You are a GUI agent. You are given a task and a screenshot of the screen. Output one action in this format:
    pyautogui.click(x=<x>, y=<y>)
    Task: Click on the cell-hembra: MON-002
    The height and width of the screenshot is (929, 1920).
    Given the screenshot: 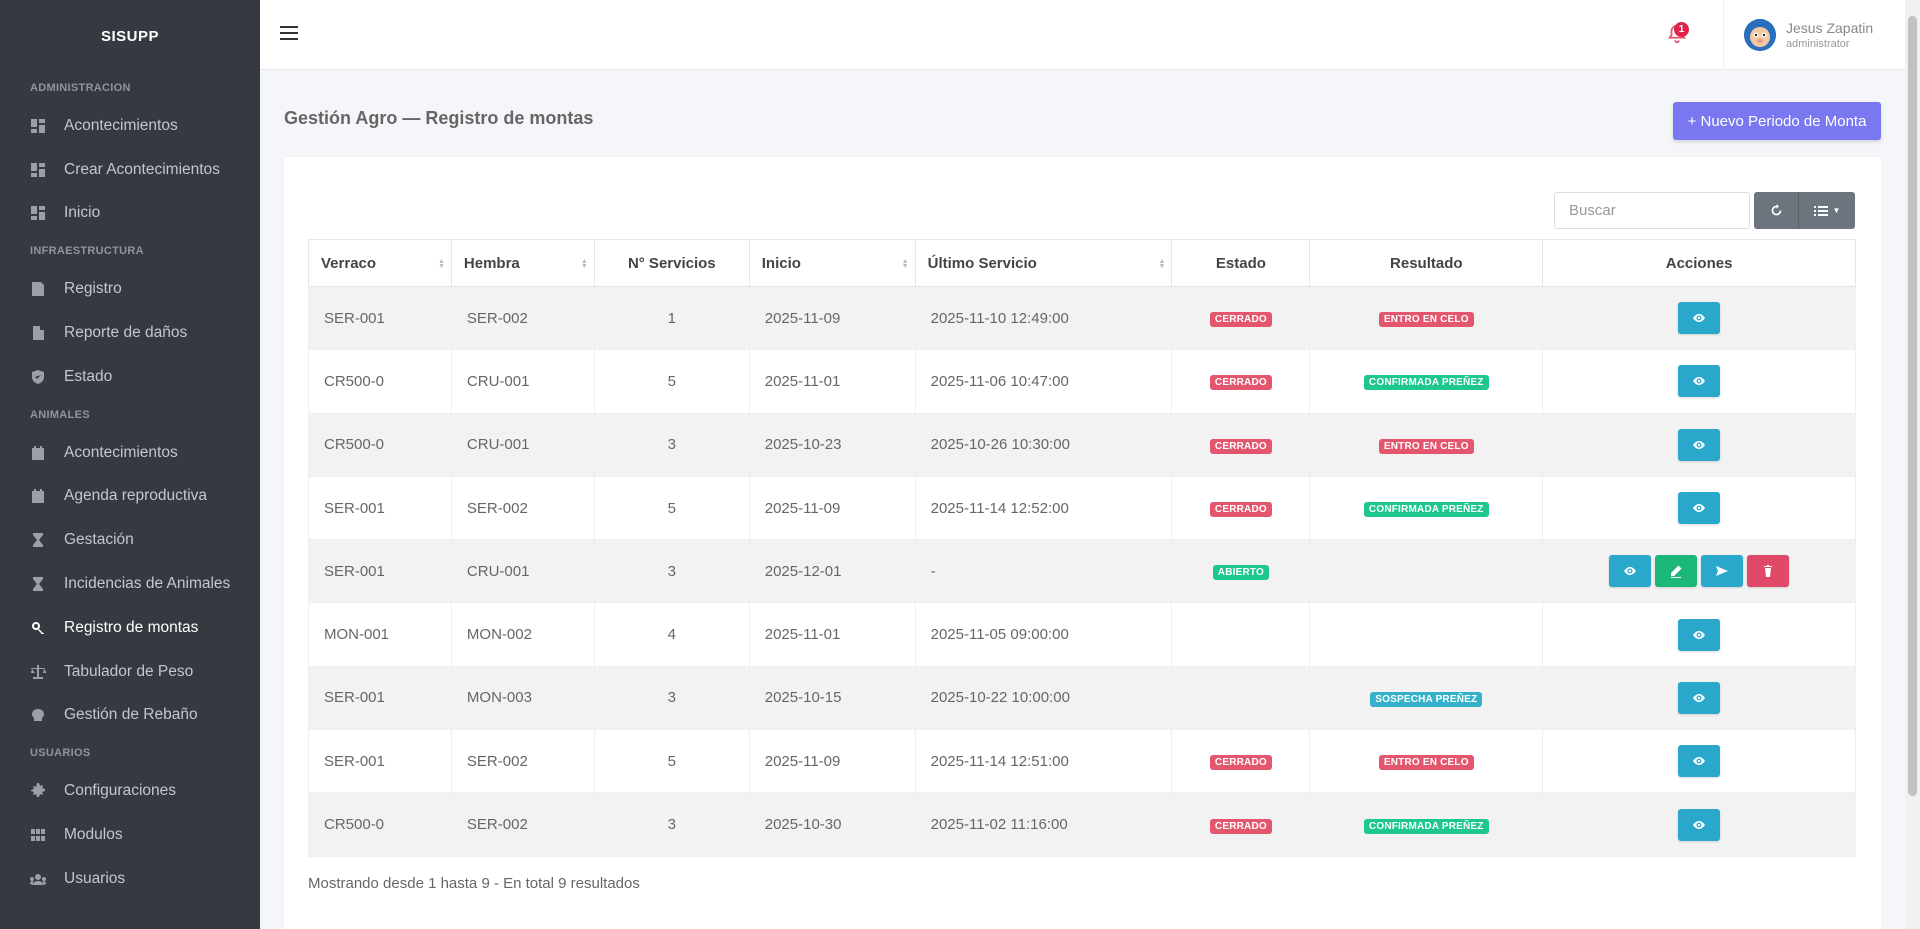 What is the action you would take?
    pyautogui.click(x=522, y=634)
    